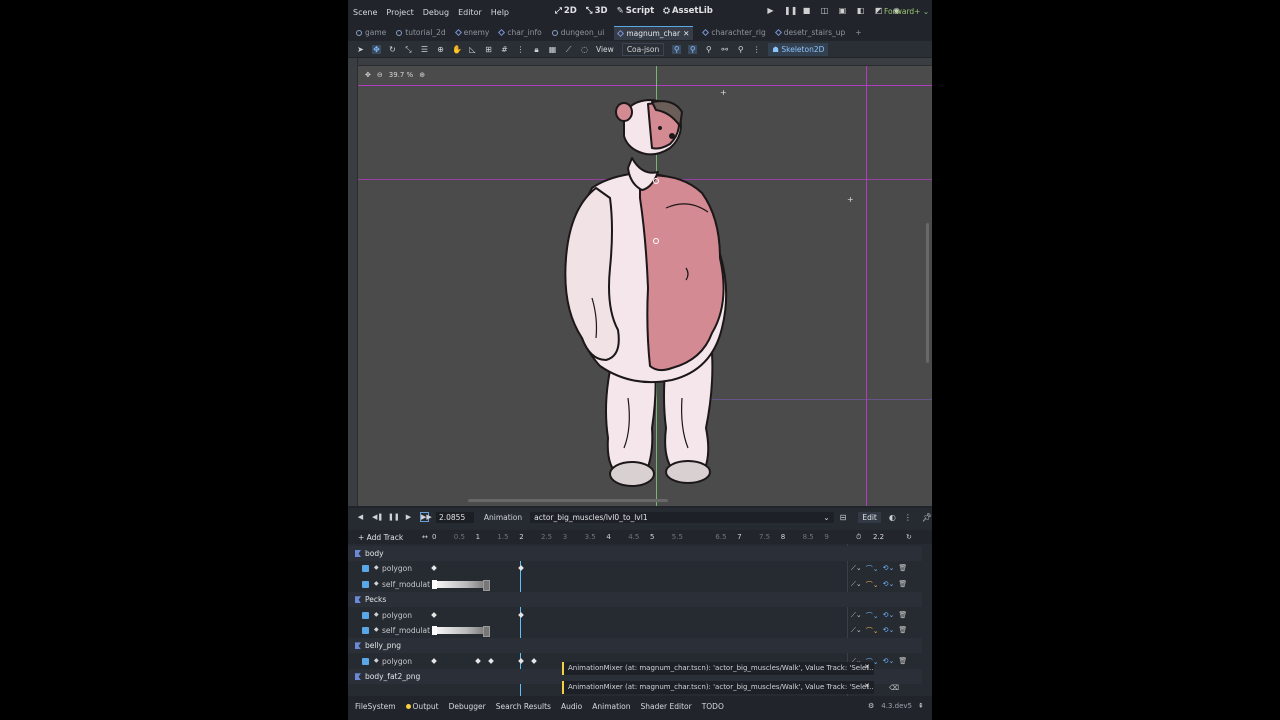 The image size is (1280, 720). What do you see at coordinates (523, 706) in the screenshot?
I see `bottom-tab-search-results: Search Results` at bounding box center [523, 706].